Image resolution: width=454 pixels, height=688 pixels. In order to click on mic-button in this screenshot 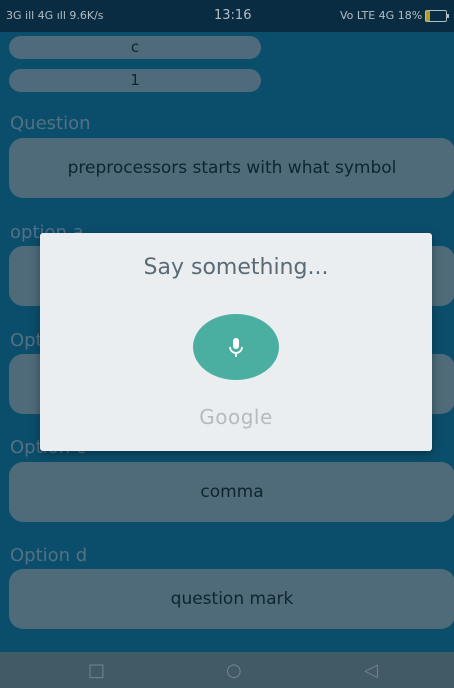, I will do `click(236, 347)`.